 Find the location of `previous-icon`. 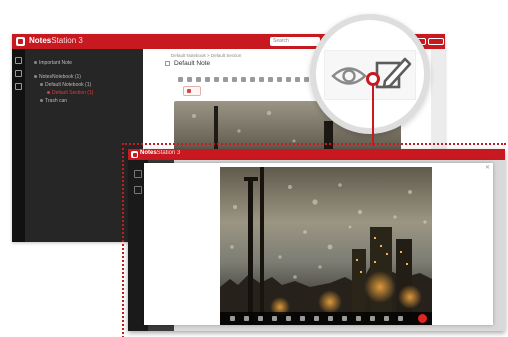

previous-icon is located at coordinates (232, 318).